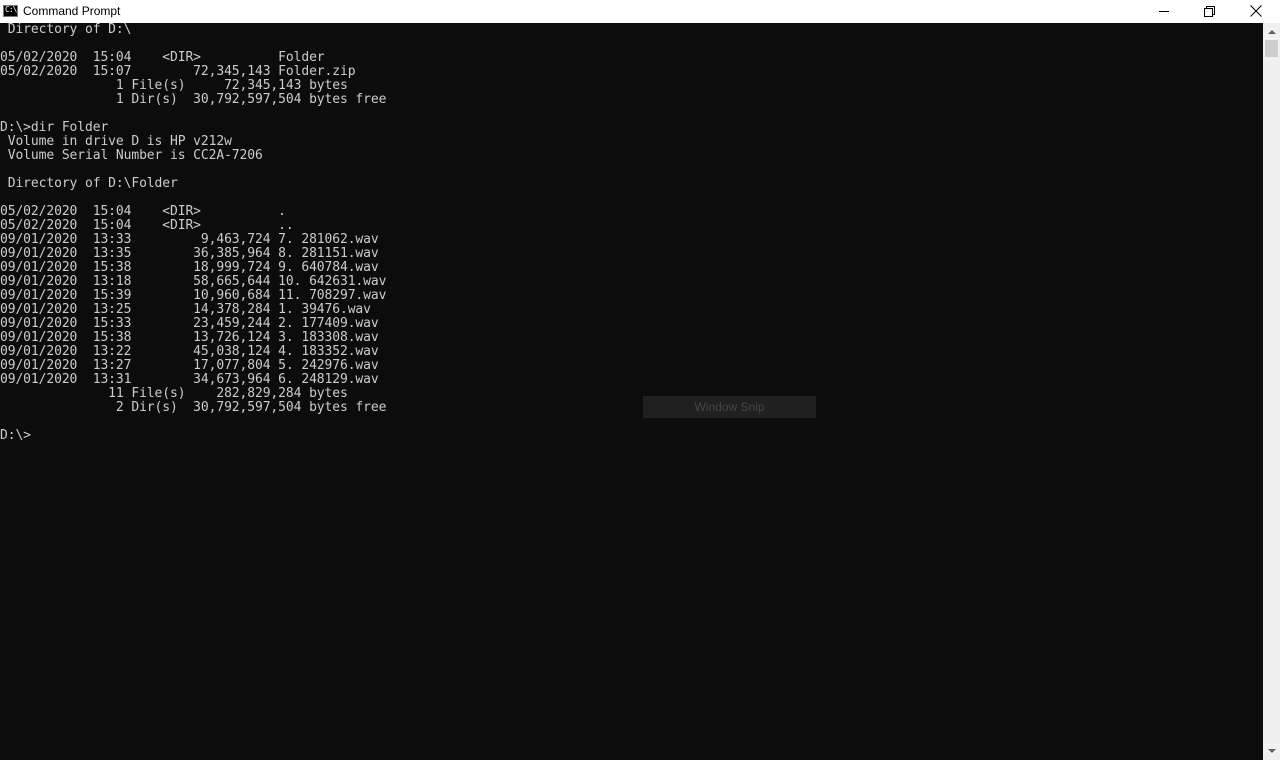 This screenshot has height=760, width=1280. Describe the element at coordinates (147, 225) in the screenshot. I see `console-line: 05/02/2020 15:04 <DIR> ..` at that location.